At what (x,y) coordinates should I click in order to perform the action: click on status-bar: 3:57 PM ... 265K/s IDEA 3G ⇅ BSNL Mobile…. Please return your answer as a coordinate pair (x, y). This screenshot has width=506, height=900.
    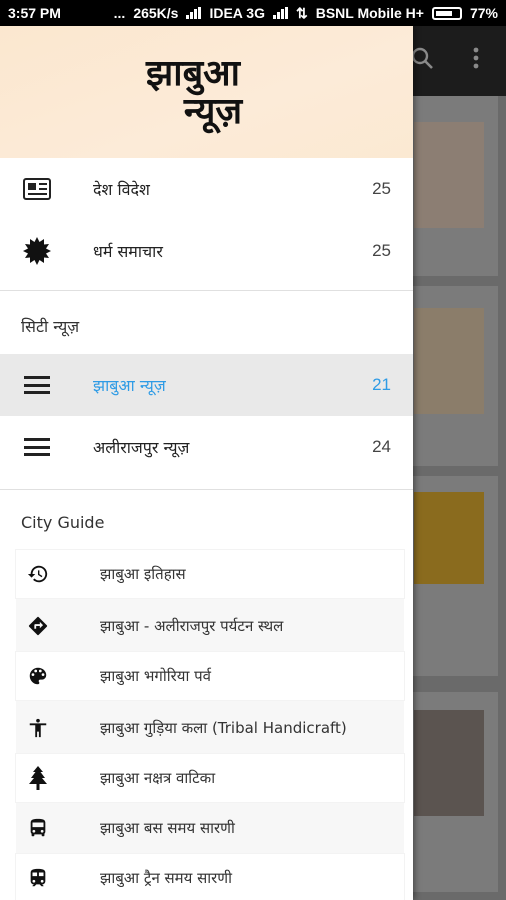
    Looking at the image, I should click on (253, 13).